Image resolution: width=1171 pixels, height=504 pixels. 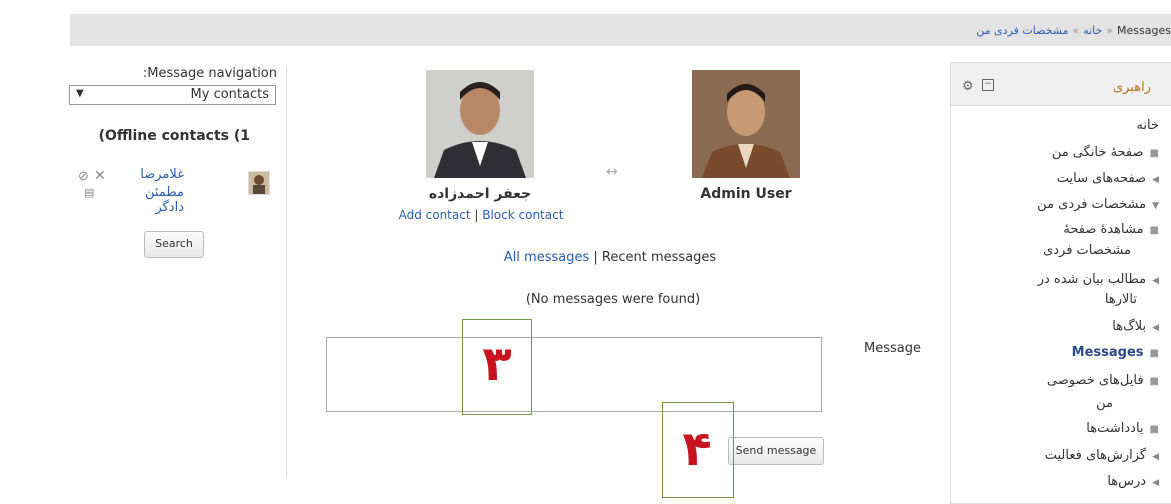 What do you see at coordinates (1095, 380) in the screenshot?
I see `nav-item-label: فایل‌های خصوصی` at bounding box center [1095, 380].